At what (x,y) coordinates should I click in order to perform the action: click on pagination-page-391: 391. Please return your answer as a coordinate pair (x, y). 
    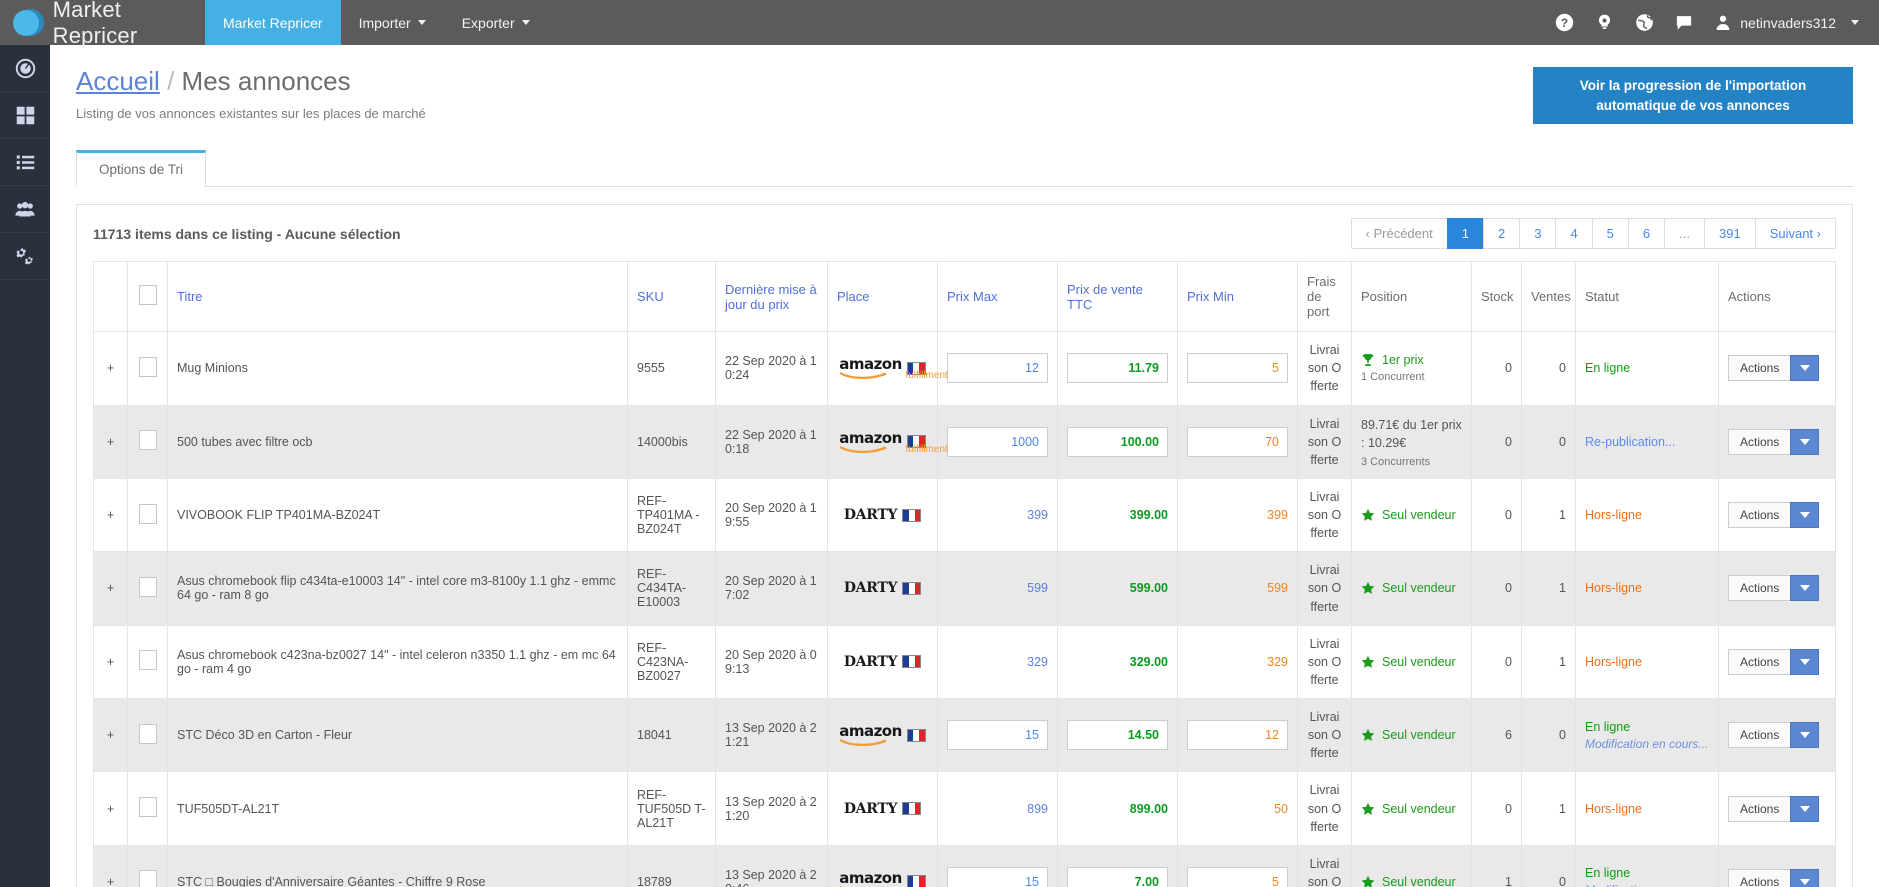
    Looking at the image, I should click on (1729, 234).